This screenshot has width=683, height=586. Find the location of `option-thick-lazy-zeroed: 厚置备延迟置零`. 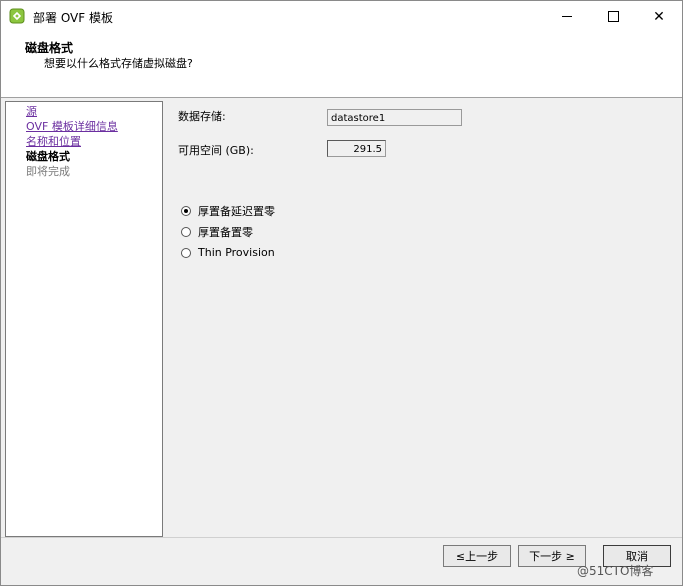

option-thick-lazy-zeroed: 厚置备延迟置零 is located at coordinates (228, 211).